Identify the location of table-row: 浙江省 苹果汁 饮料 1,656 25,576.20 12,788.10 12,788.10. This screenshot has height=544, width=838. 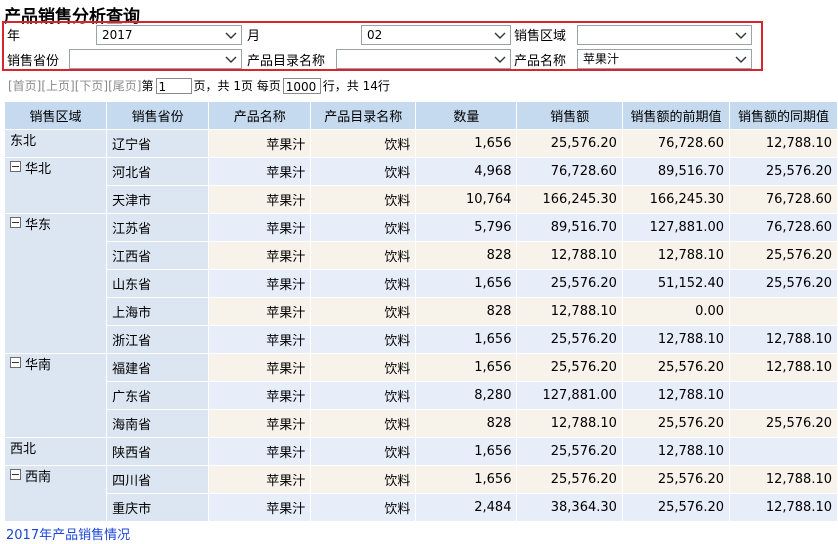
(421, 339).